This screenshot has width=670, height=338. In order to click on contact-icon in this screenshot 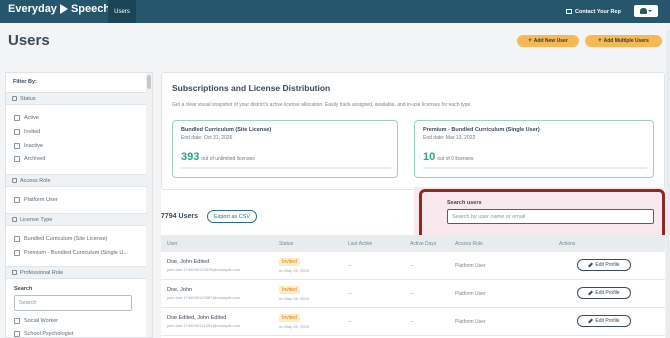, I will do `click(569, 11)`.